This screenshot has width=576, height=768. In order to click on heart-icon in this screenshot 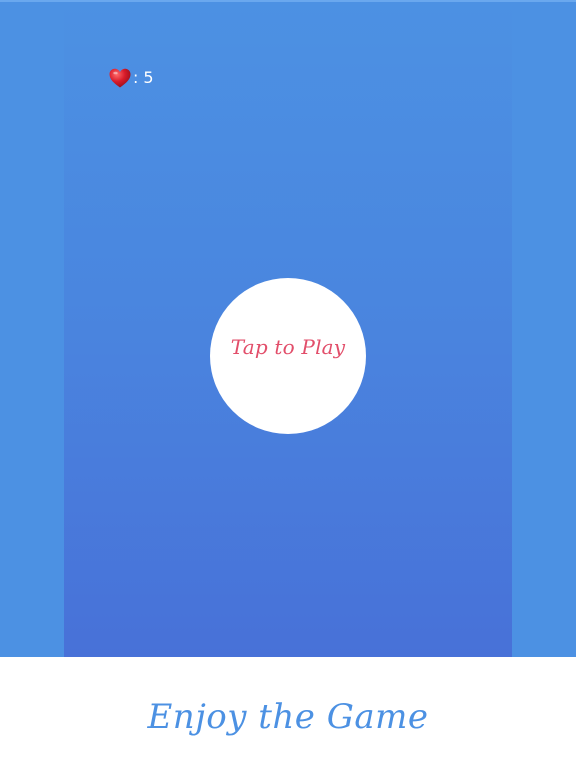, I will do `click(120, 78)`.